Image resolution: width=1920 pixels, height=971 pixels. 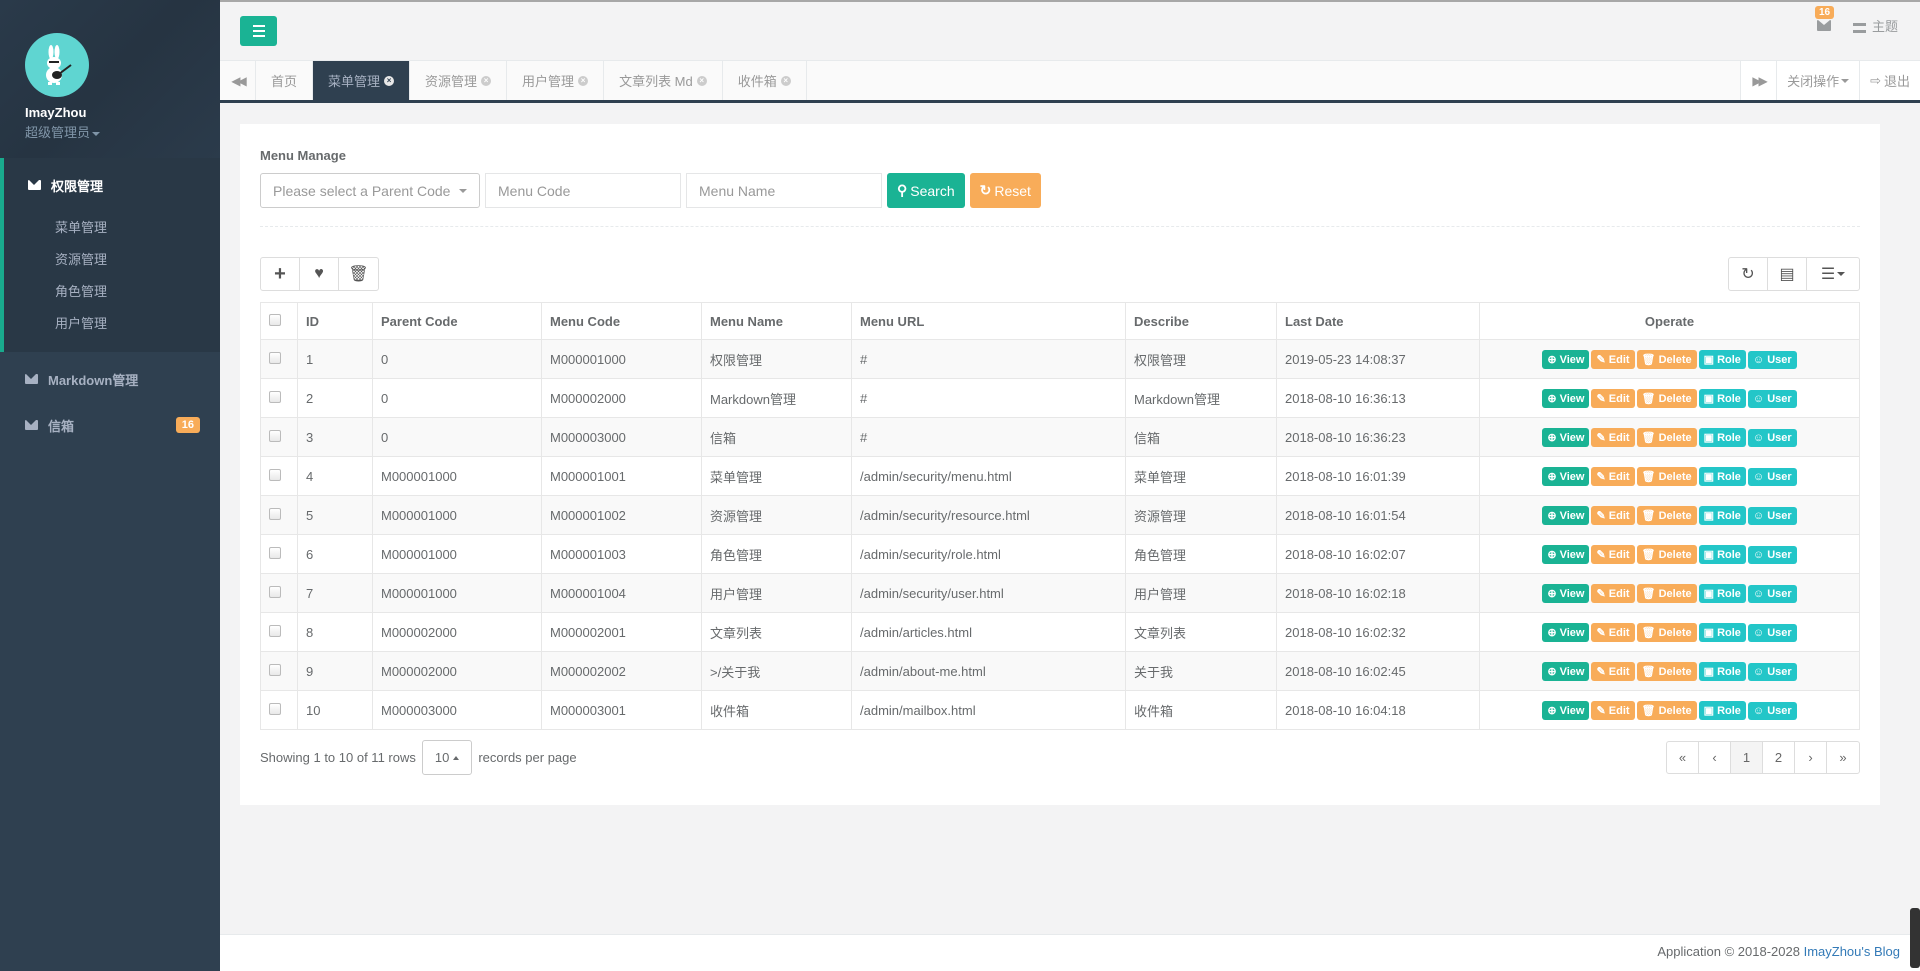 I want to click on tab-menu-manage: 菜单管理 ×, so click(x=362, y=80).